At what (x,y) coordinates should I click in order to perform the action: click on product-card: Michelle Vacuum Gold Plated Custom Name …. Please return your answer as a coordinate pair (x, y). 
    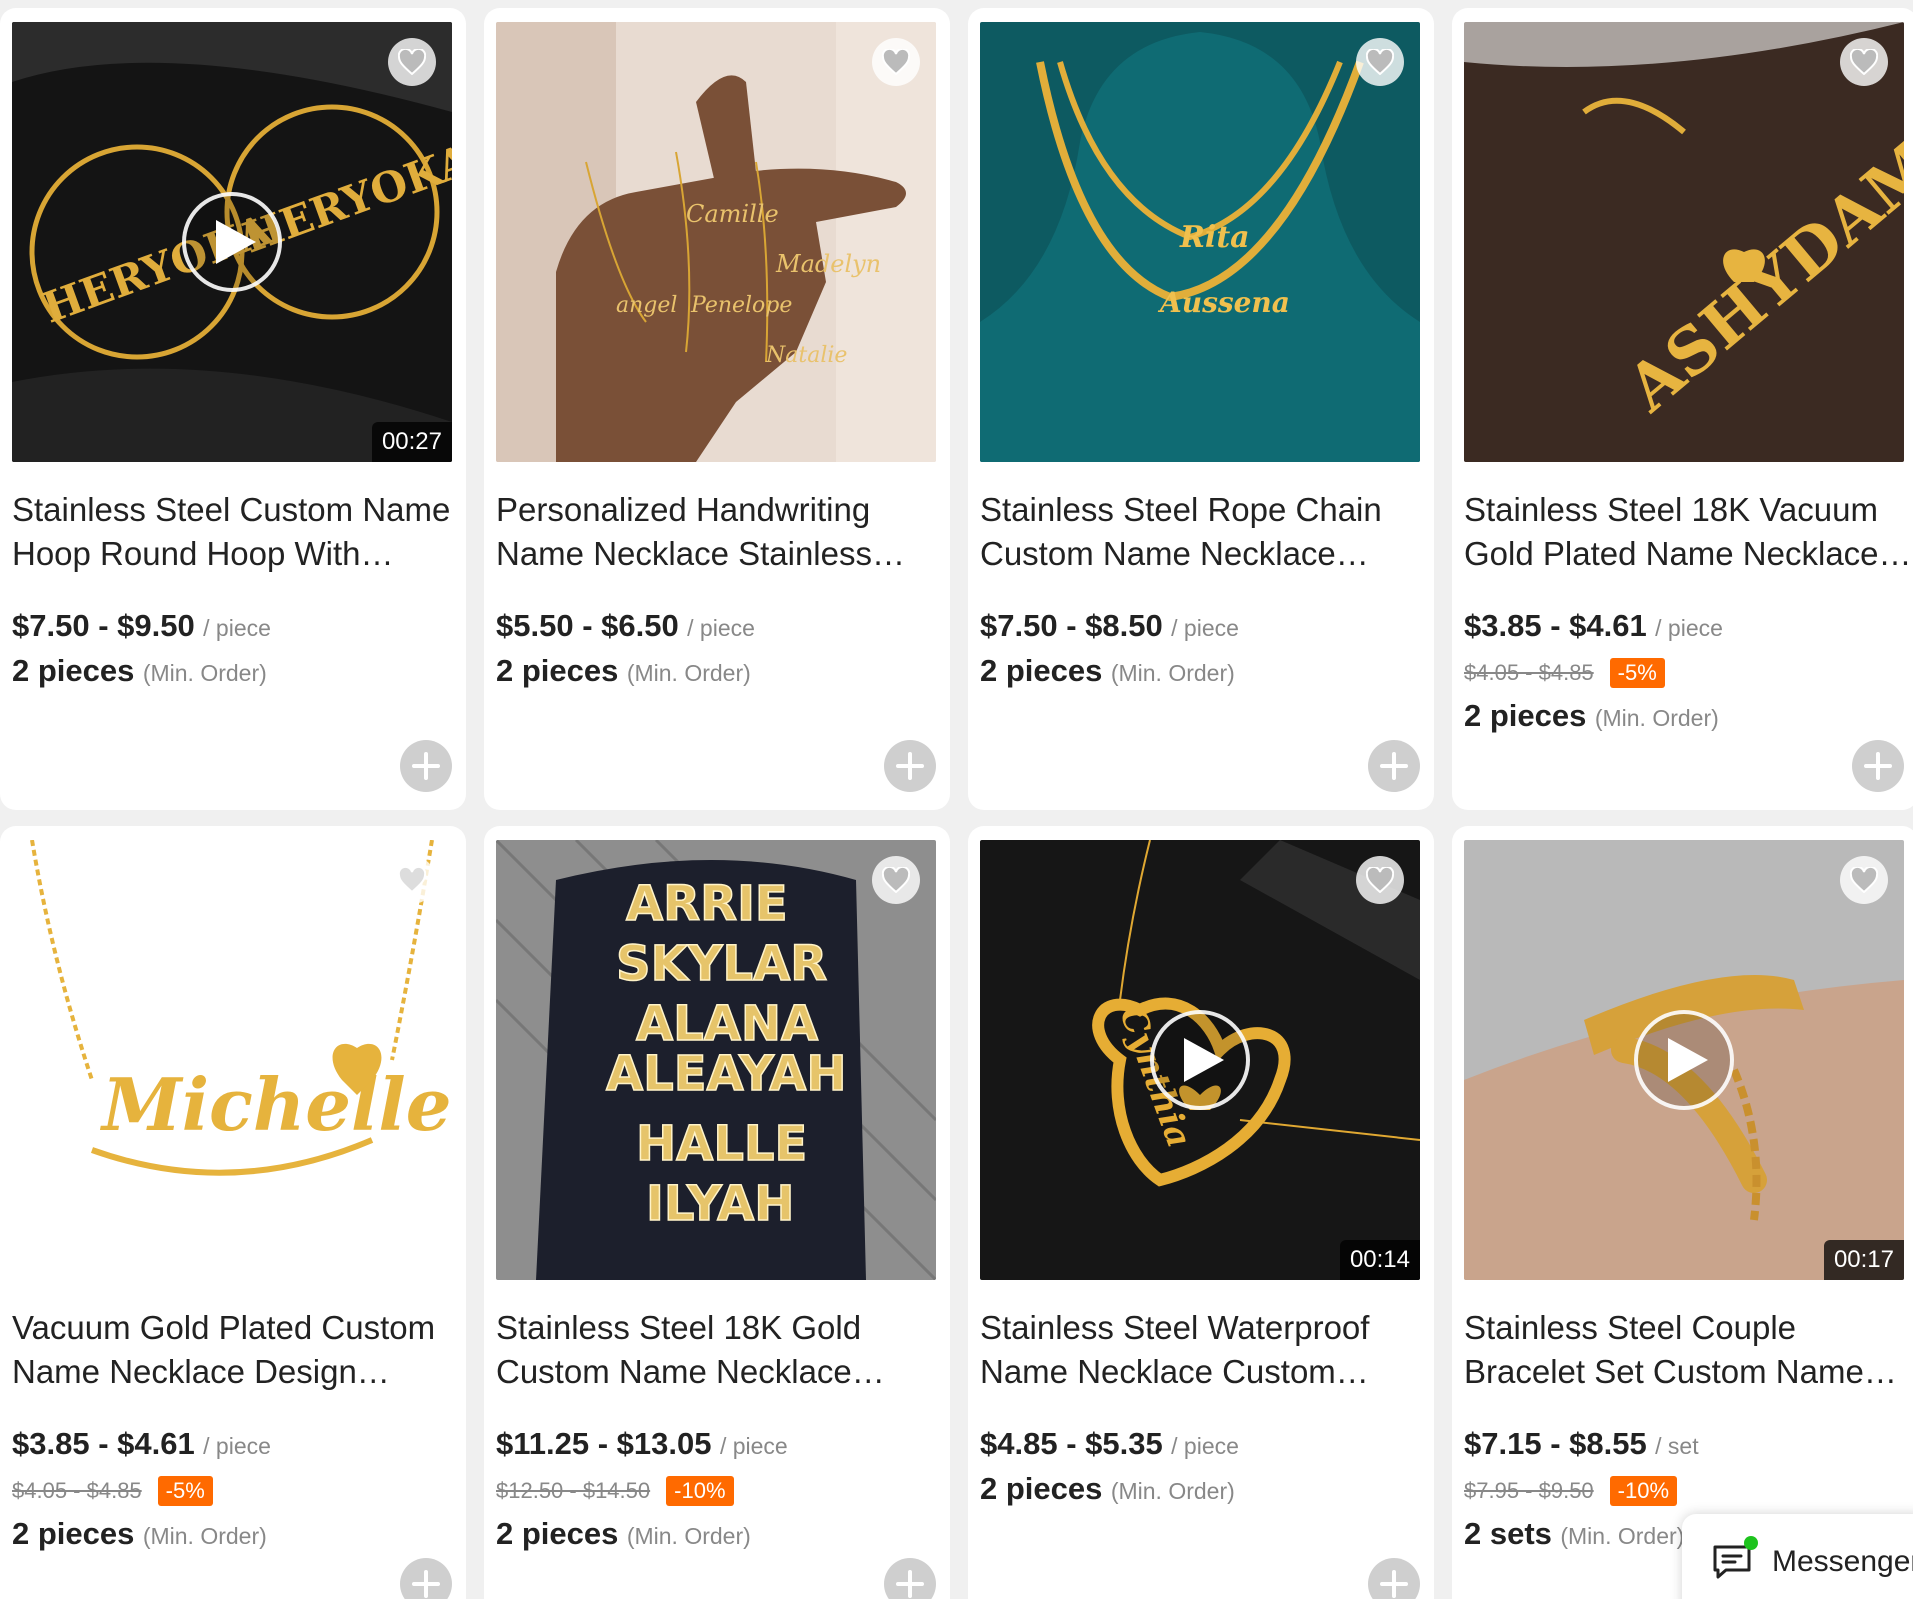
    Looking at the image, I should click on (233, 1212).